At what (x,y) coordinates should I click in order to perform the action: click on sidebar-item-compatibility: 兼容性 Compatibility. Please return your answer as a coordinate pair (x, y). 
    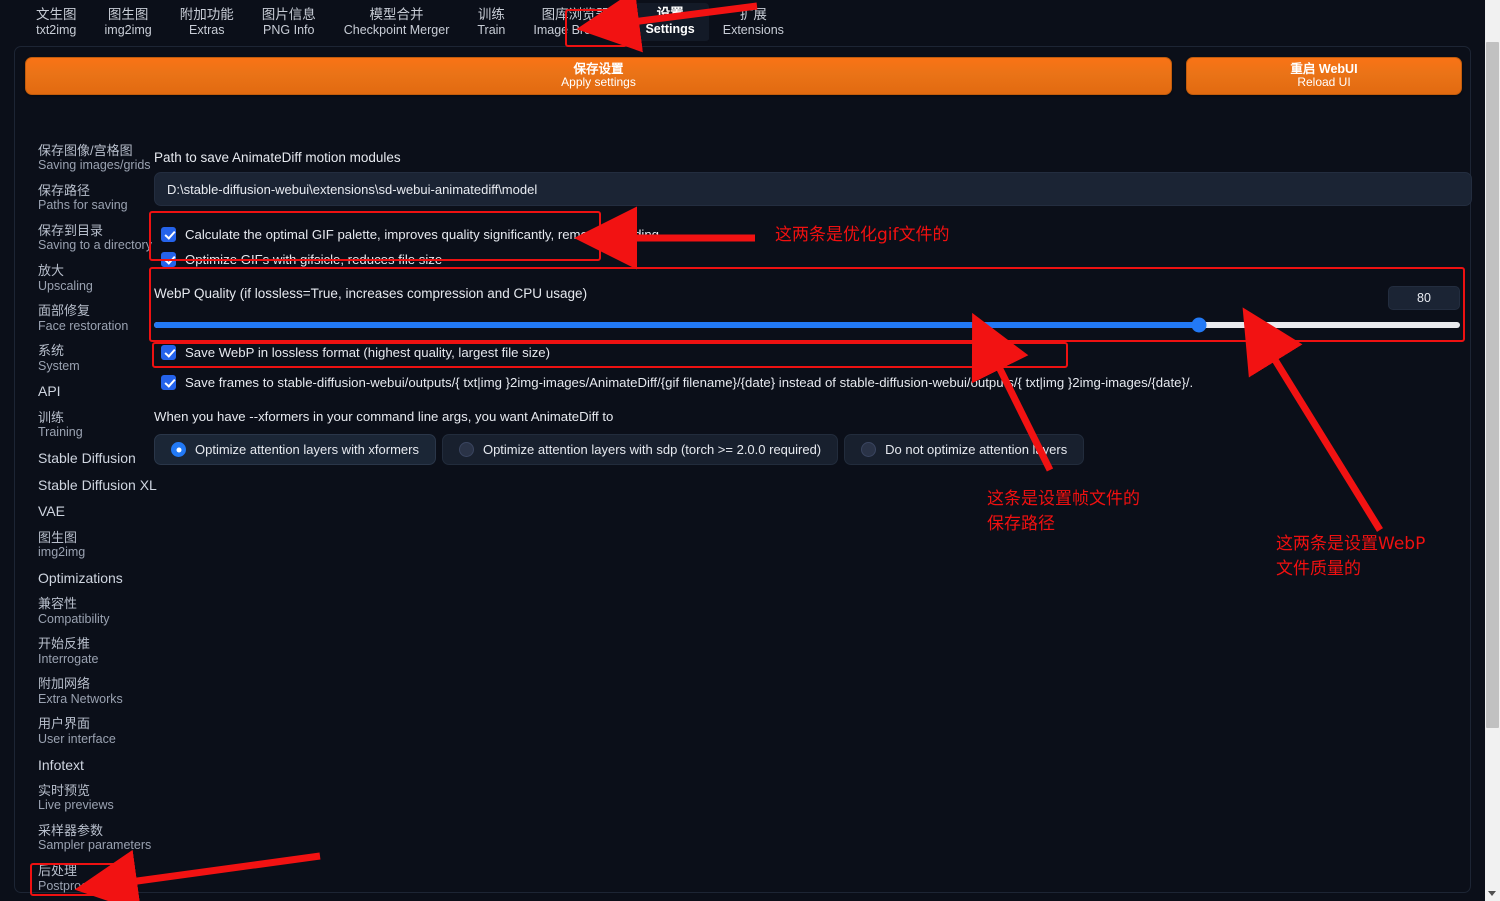
    Looking at the image, I should click on (83, 611).